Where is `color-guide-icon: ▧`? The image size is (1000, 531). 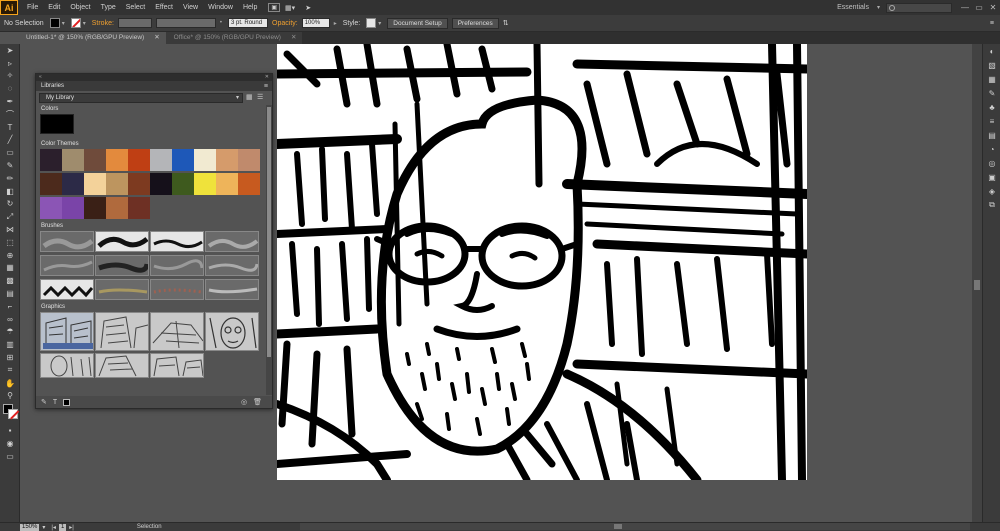 color-guide-icon: ▧ is located at coordinates (991, 65).